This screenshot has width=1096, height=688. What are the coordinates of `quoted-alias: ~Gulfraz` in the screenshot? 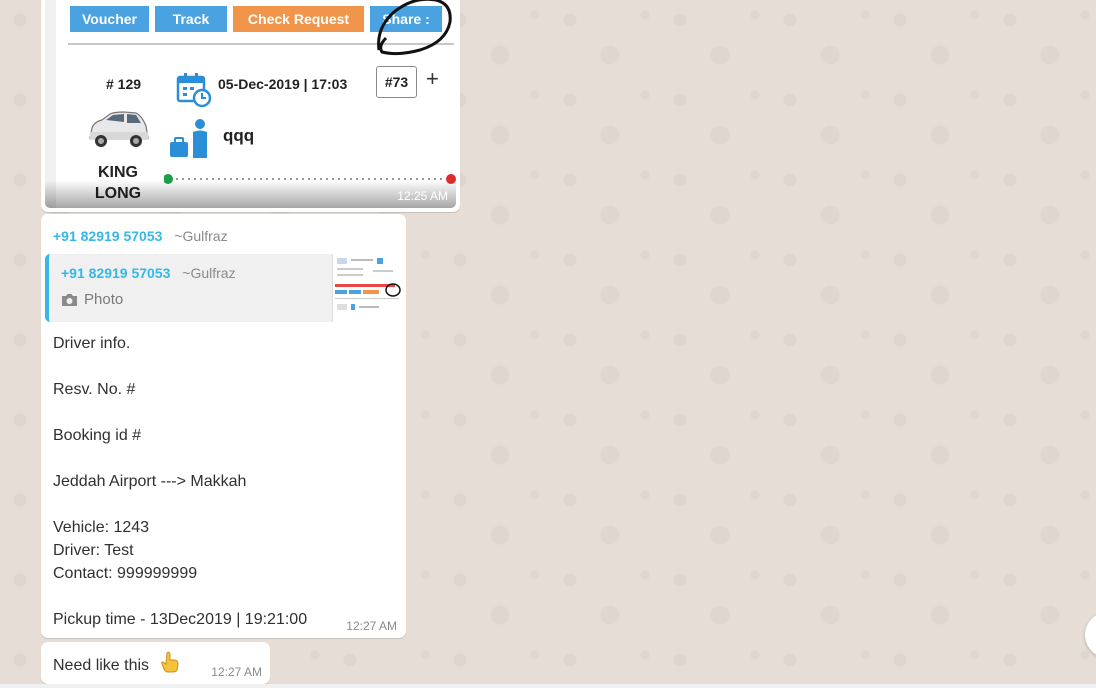 It's located at (209, 273).